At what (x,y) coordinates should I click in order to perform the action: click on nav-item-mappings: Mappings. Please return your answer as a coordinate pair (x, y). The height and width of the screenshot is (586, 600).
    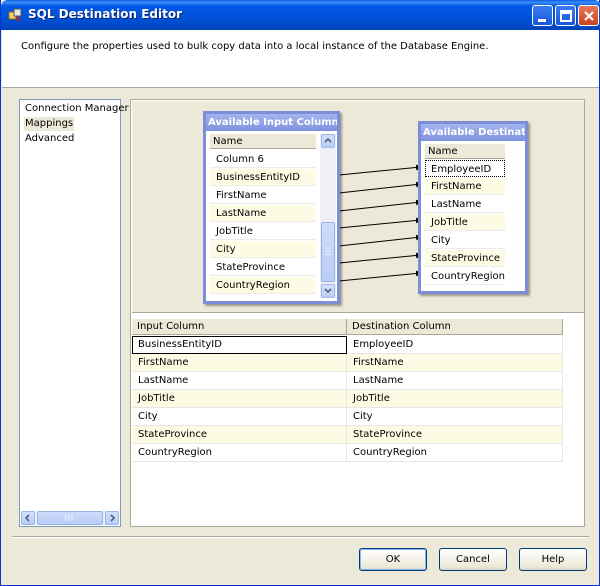
    Looking at the image, I should click on (49, 124).